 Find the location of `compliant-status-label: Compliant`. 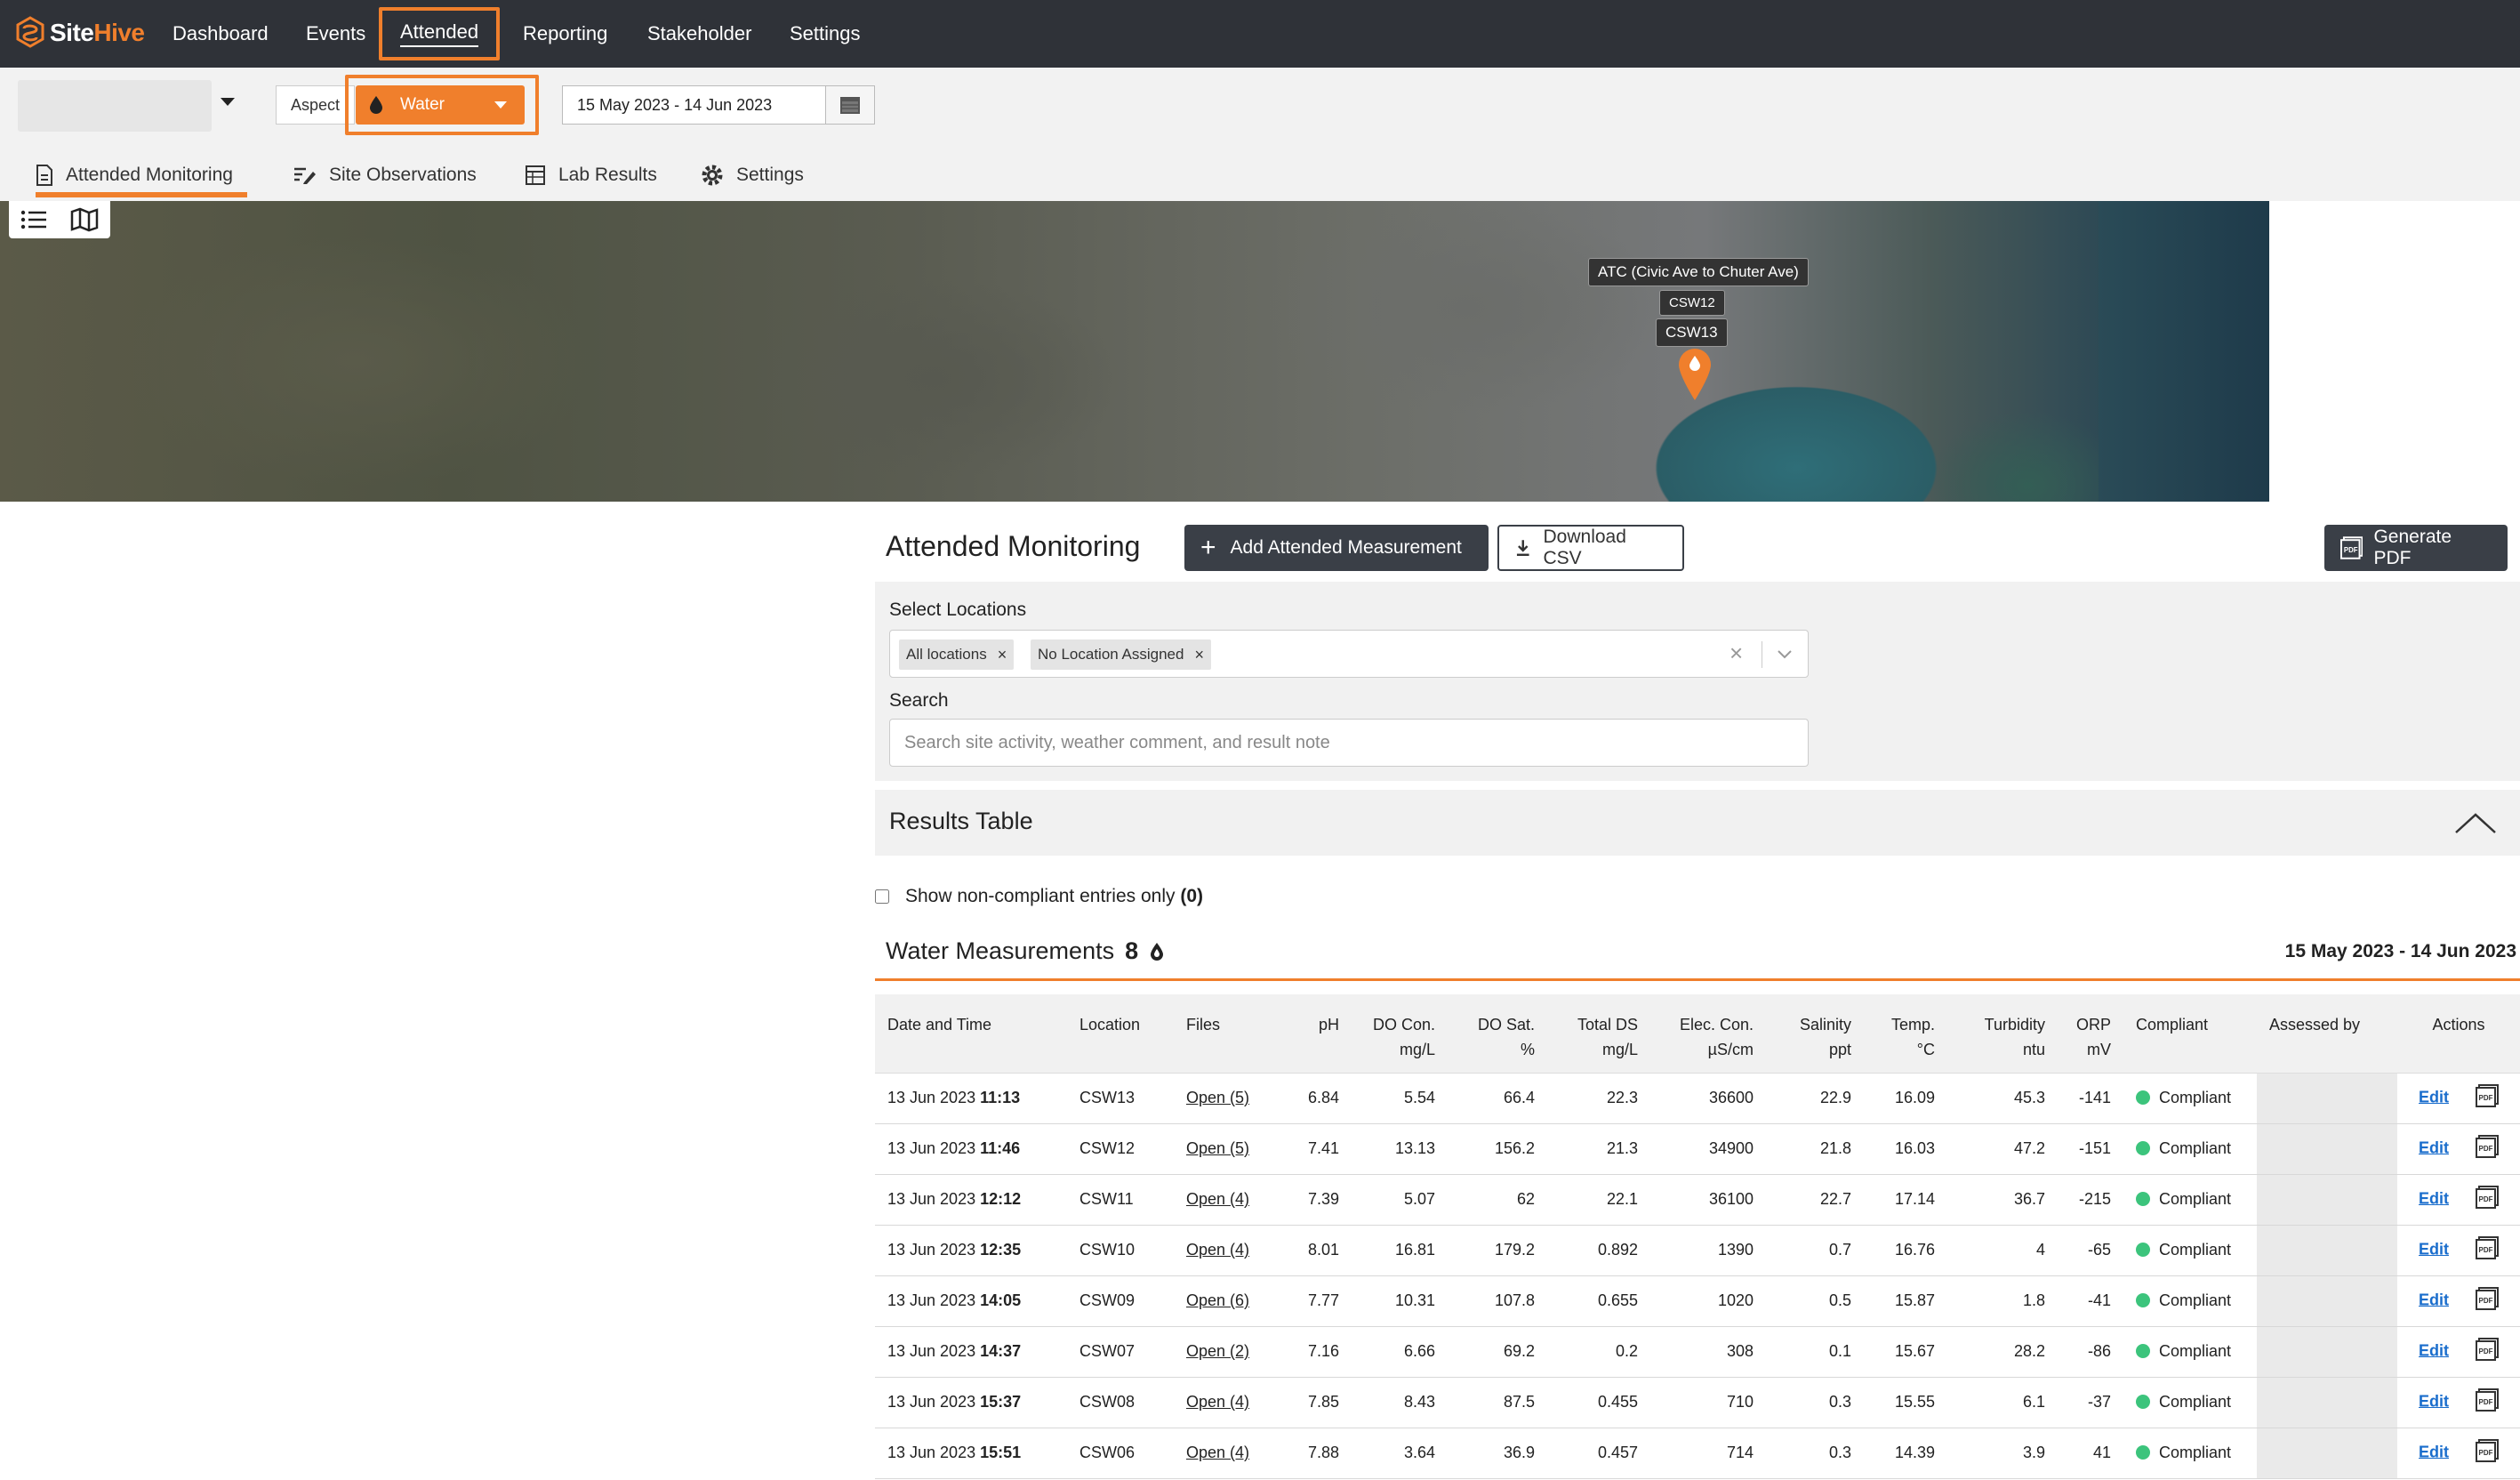

compliant-status-label: Compliant is located at coordinates (2195, 1097).